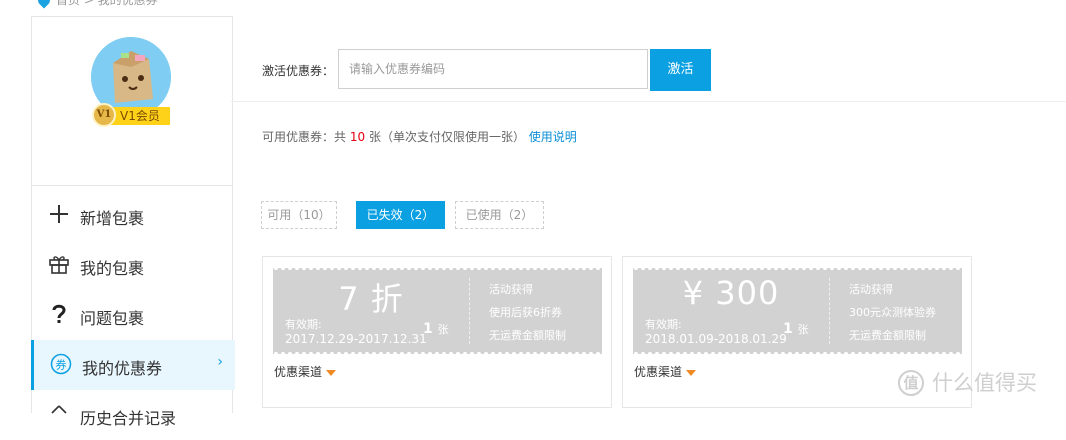  I want to click on sidebar-item-label: 历史合并记录, so click(128, 418).